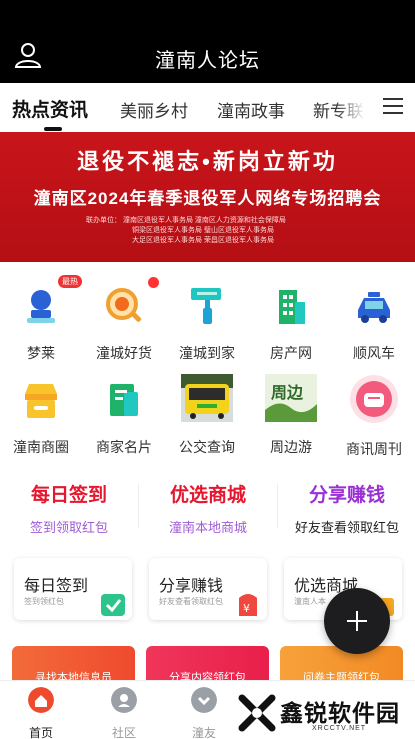  Describe the element at coordinates (207, 353) in the screenshot. I see `grid-label: 潼城到家` at that location.